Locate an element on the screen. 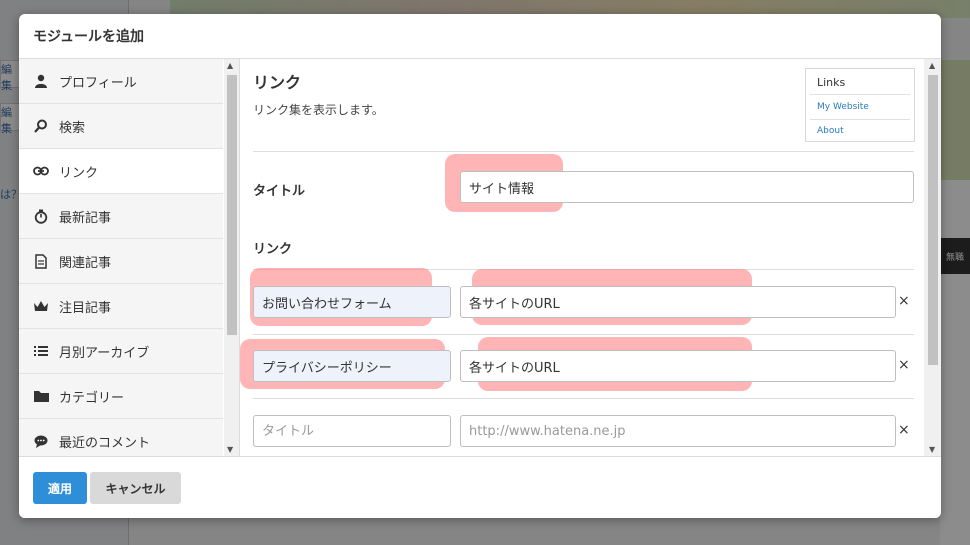  links-label: リンク is located at coordinates (273, 249).